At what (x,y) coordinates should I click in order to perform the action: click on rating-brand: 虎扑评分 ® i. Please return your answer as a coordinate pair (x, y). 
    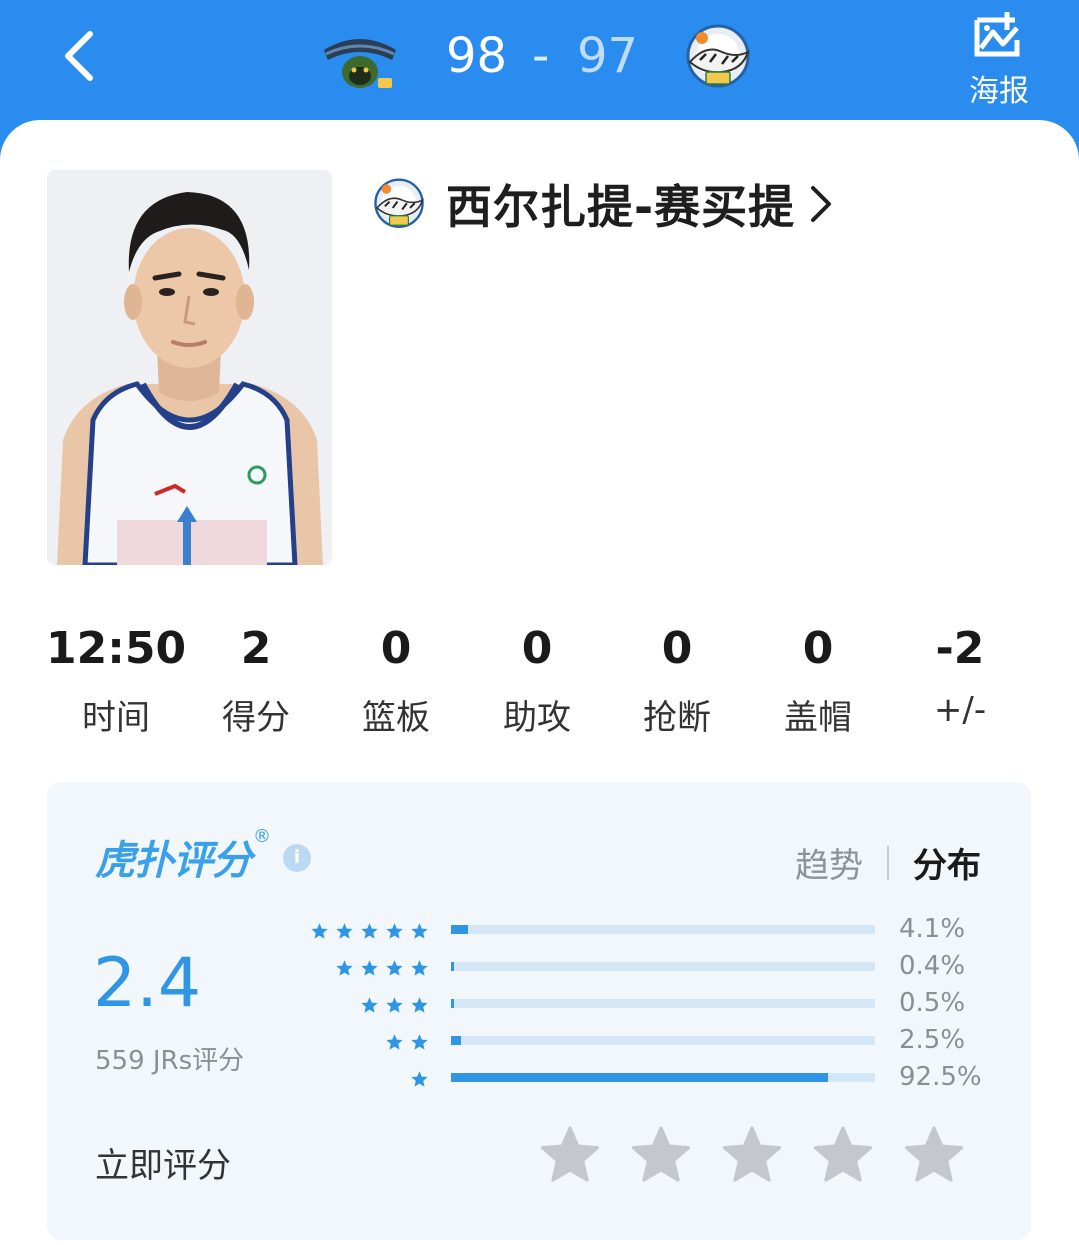
    Looking at the image, I should click on (203, 856).